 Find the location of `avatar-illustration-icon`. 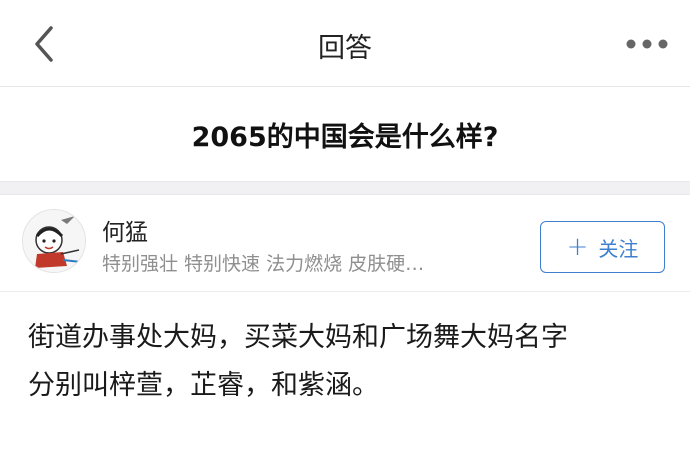

avatar-illustration-icon is located at coordinates (54, 241).